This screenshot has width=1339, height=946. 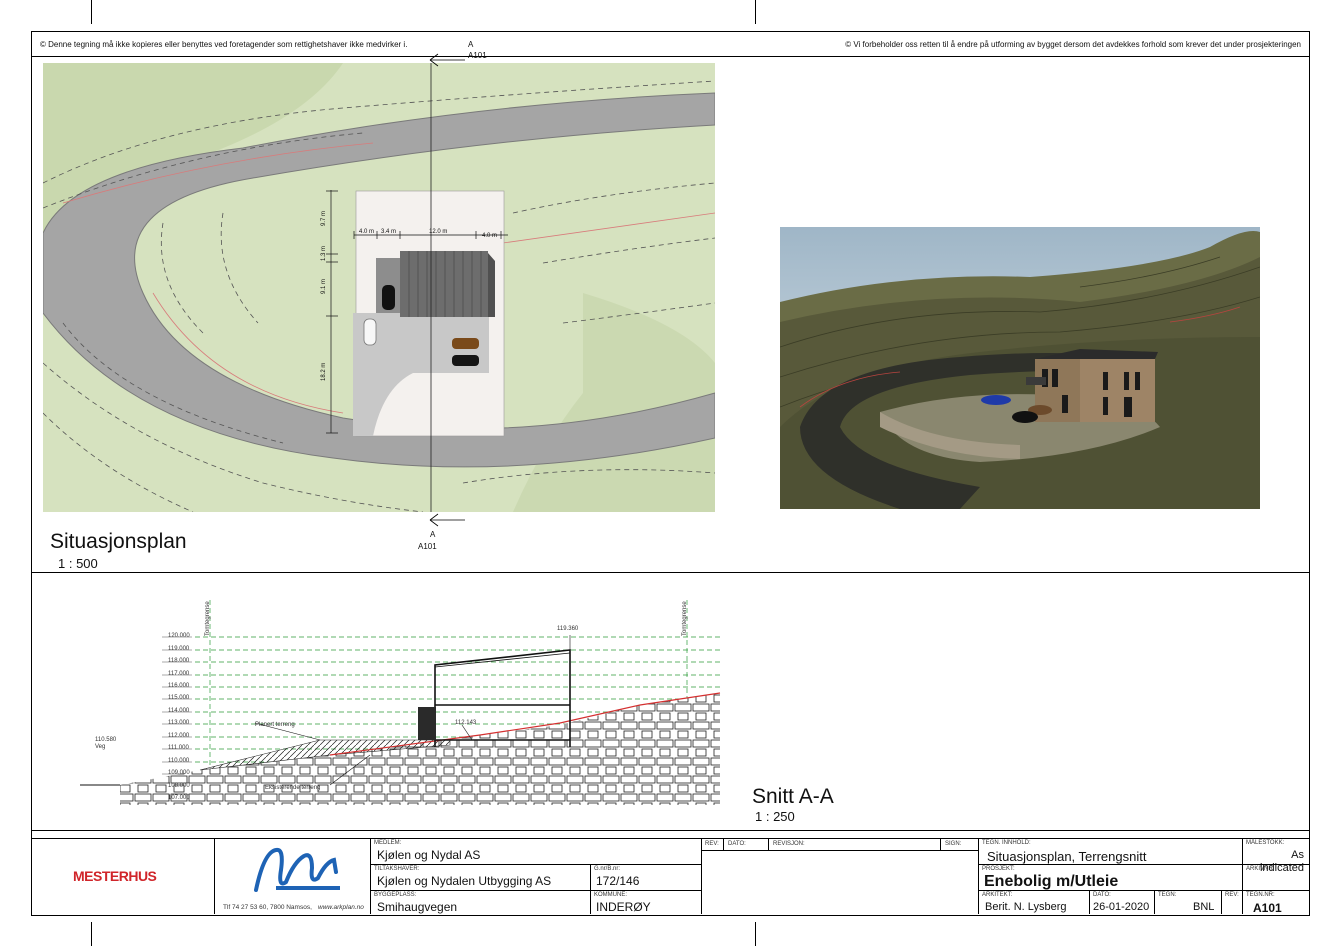 What do you see at coordinates (78, 563) in the screenshot?
I see `site-plan-scale: 1 : 500` at bounding box center [78, 563].